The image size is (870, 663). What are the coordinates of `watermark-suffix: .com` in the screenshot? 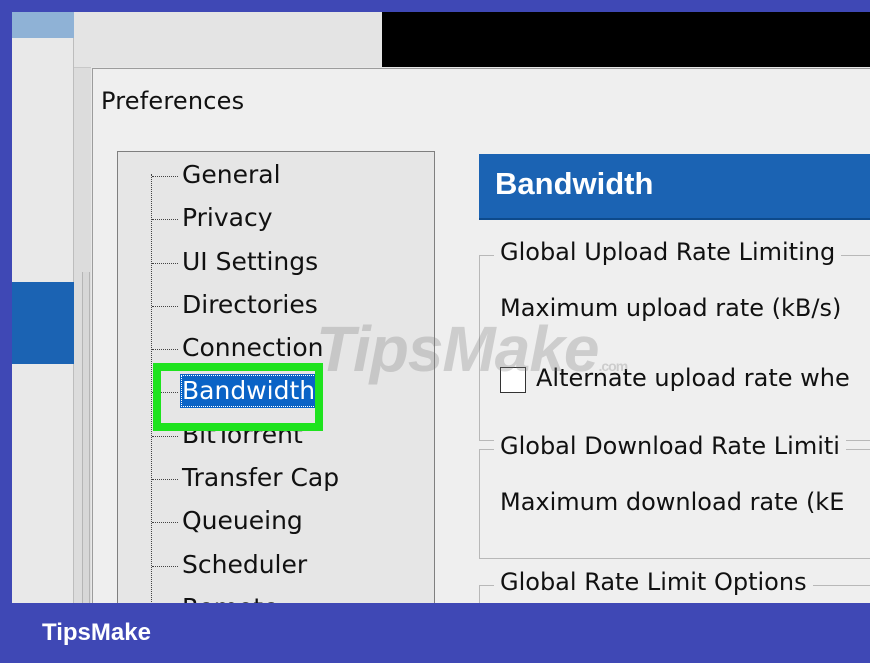 It's located at (613, 366).